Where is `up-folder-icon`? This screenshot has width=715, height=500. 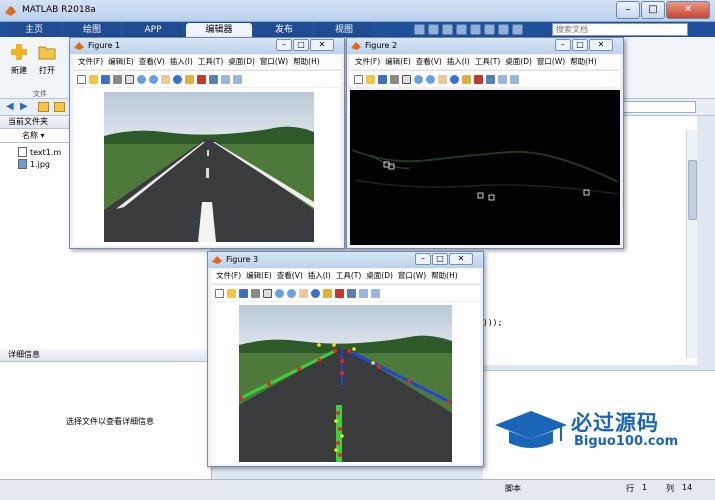
up-folder-icon is located at coordinates (43, 107).